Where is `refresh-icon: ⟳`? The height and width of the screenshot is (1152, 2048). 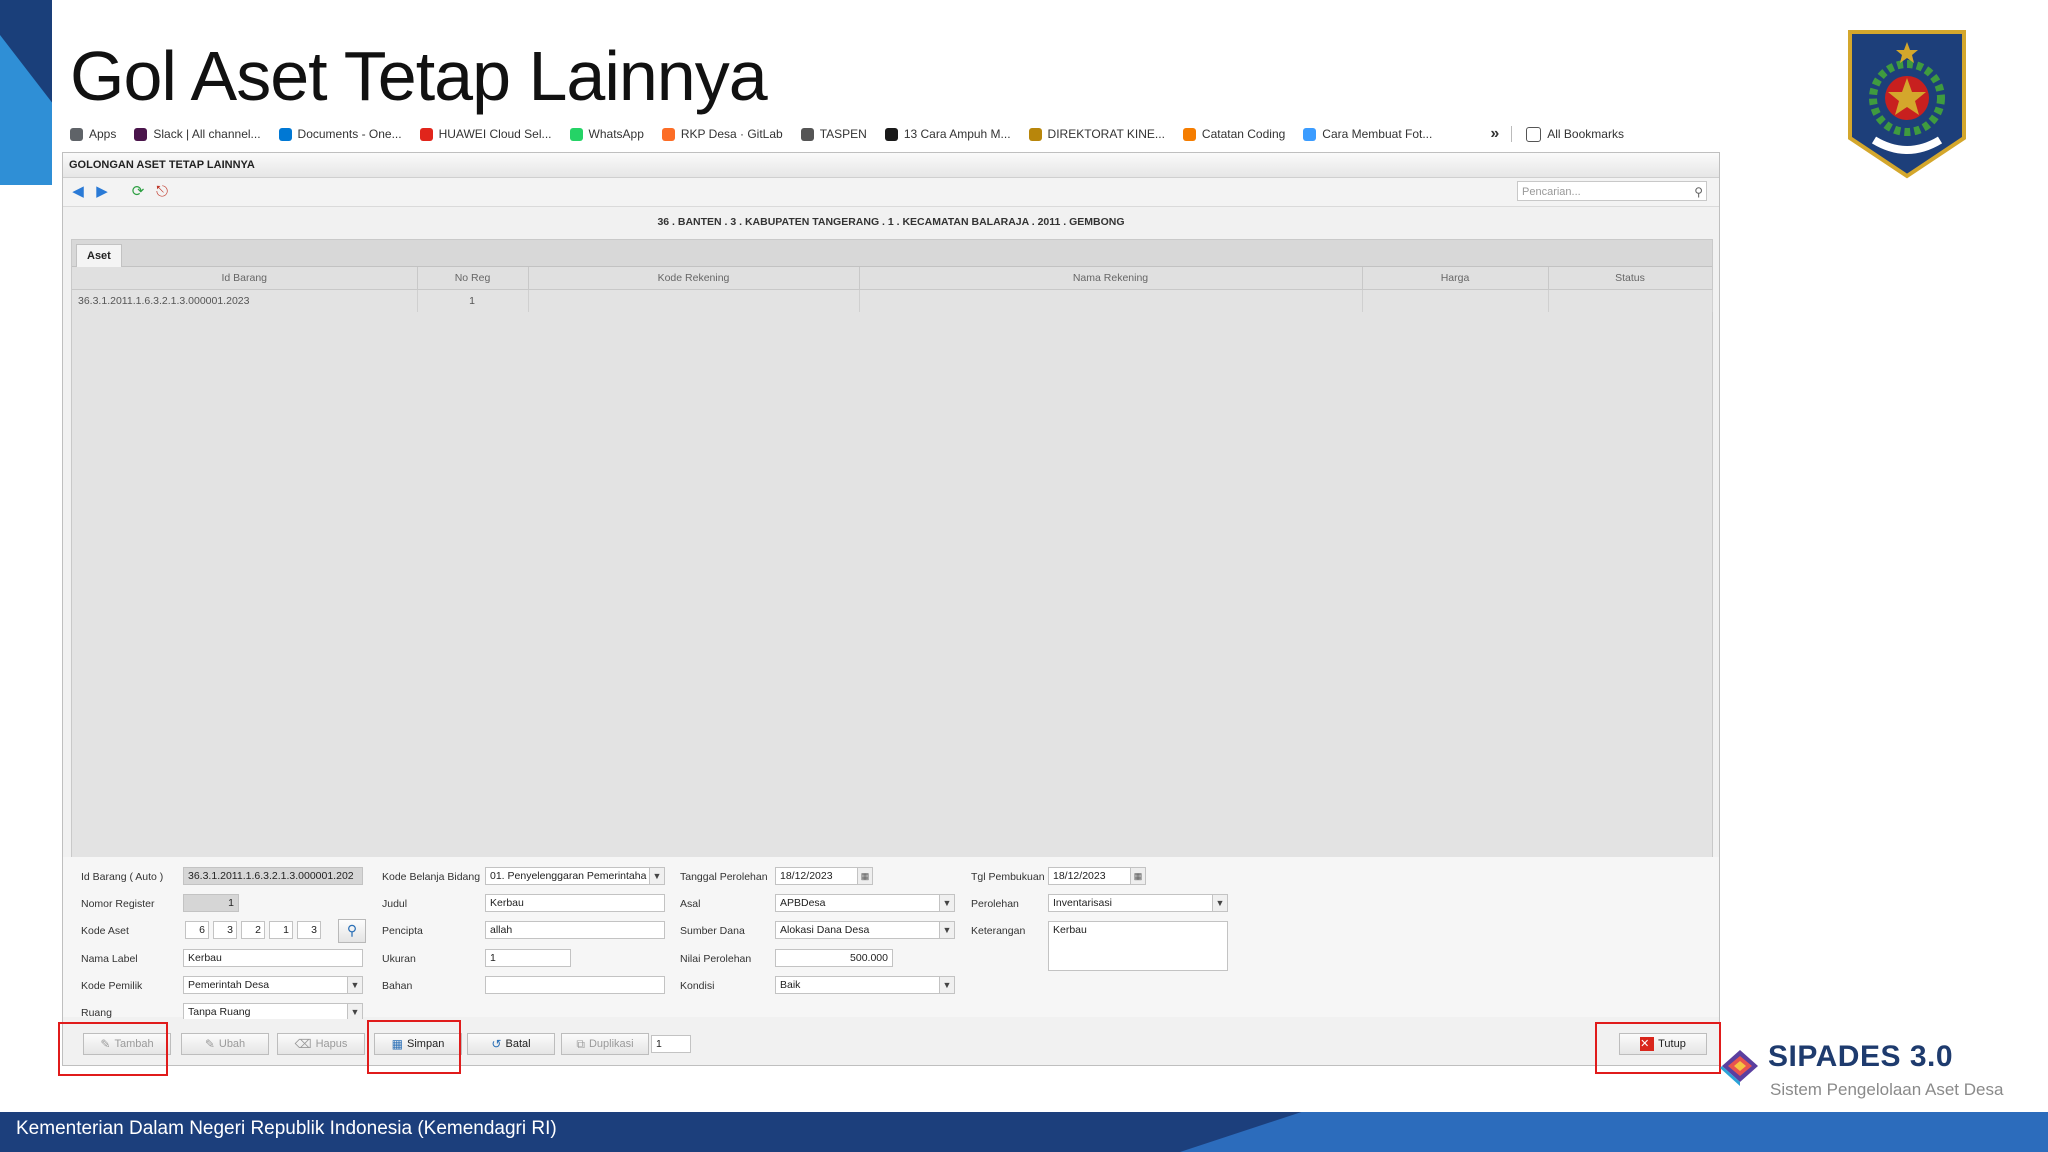 refresh-icon: ⟳ is located at coordinates (138, 192).